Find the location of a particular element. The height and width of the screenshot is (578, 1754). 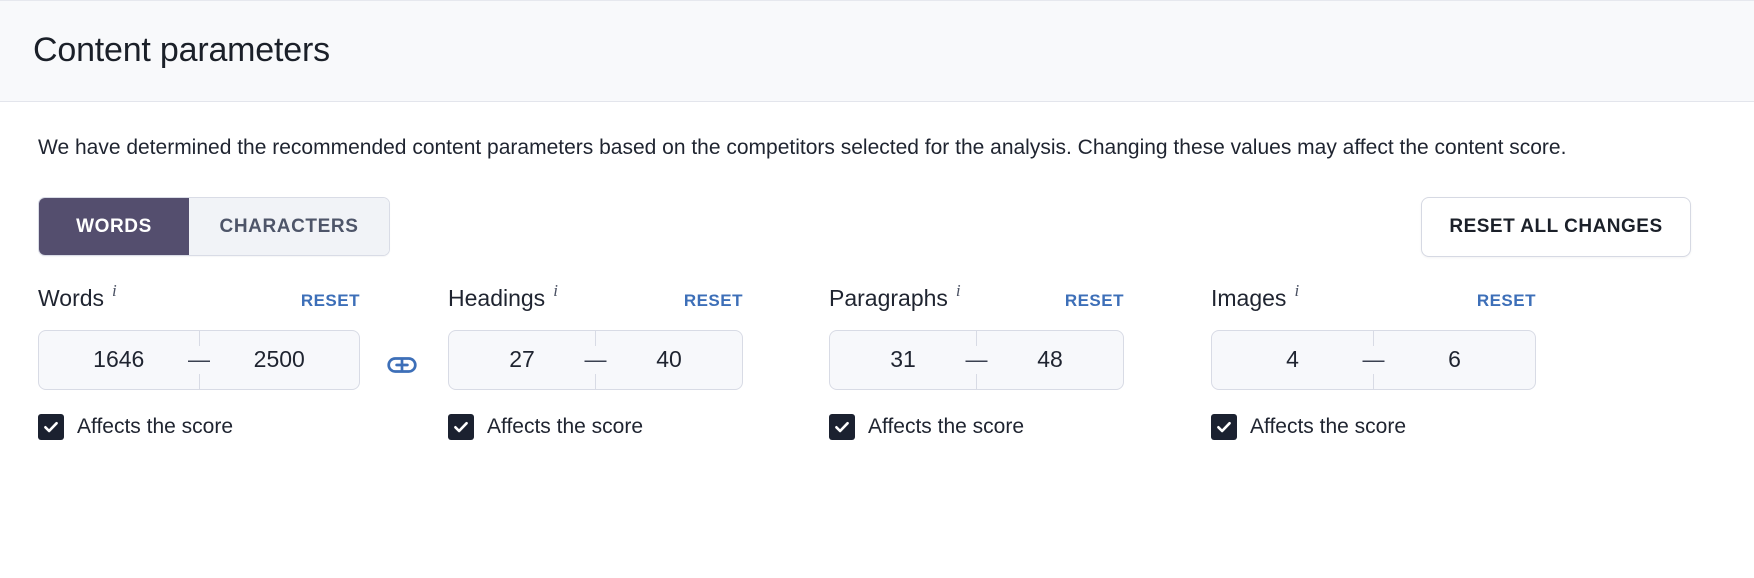

range-input-images: — is located at coordinates (1373, 359).